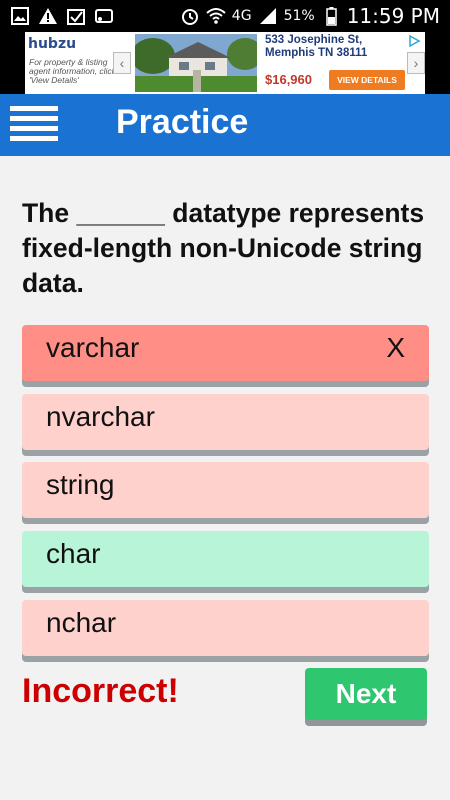  I want to click on clock: 11:59 PM, so click(393, 16).